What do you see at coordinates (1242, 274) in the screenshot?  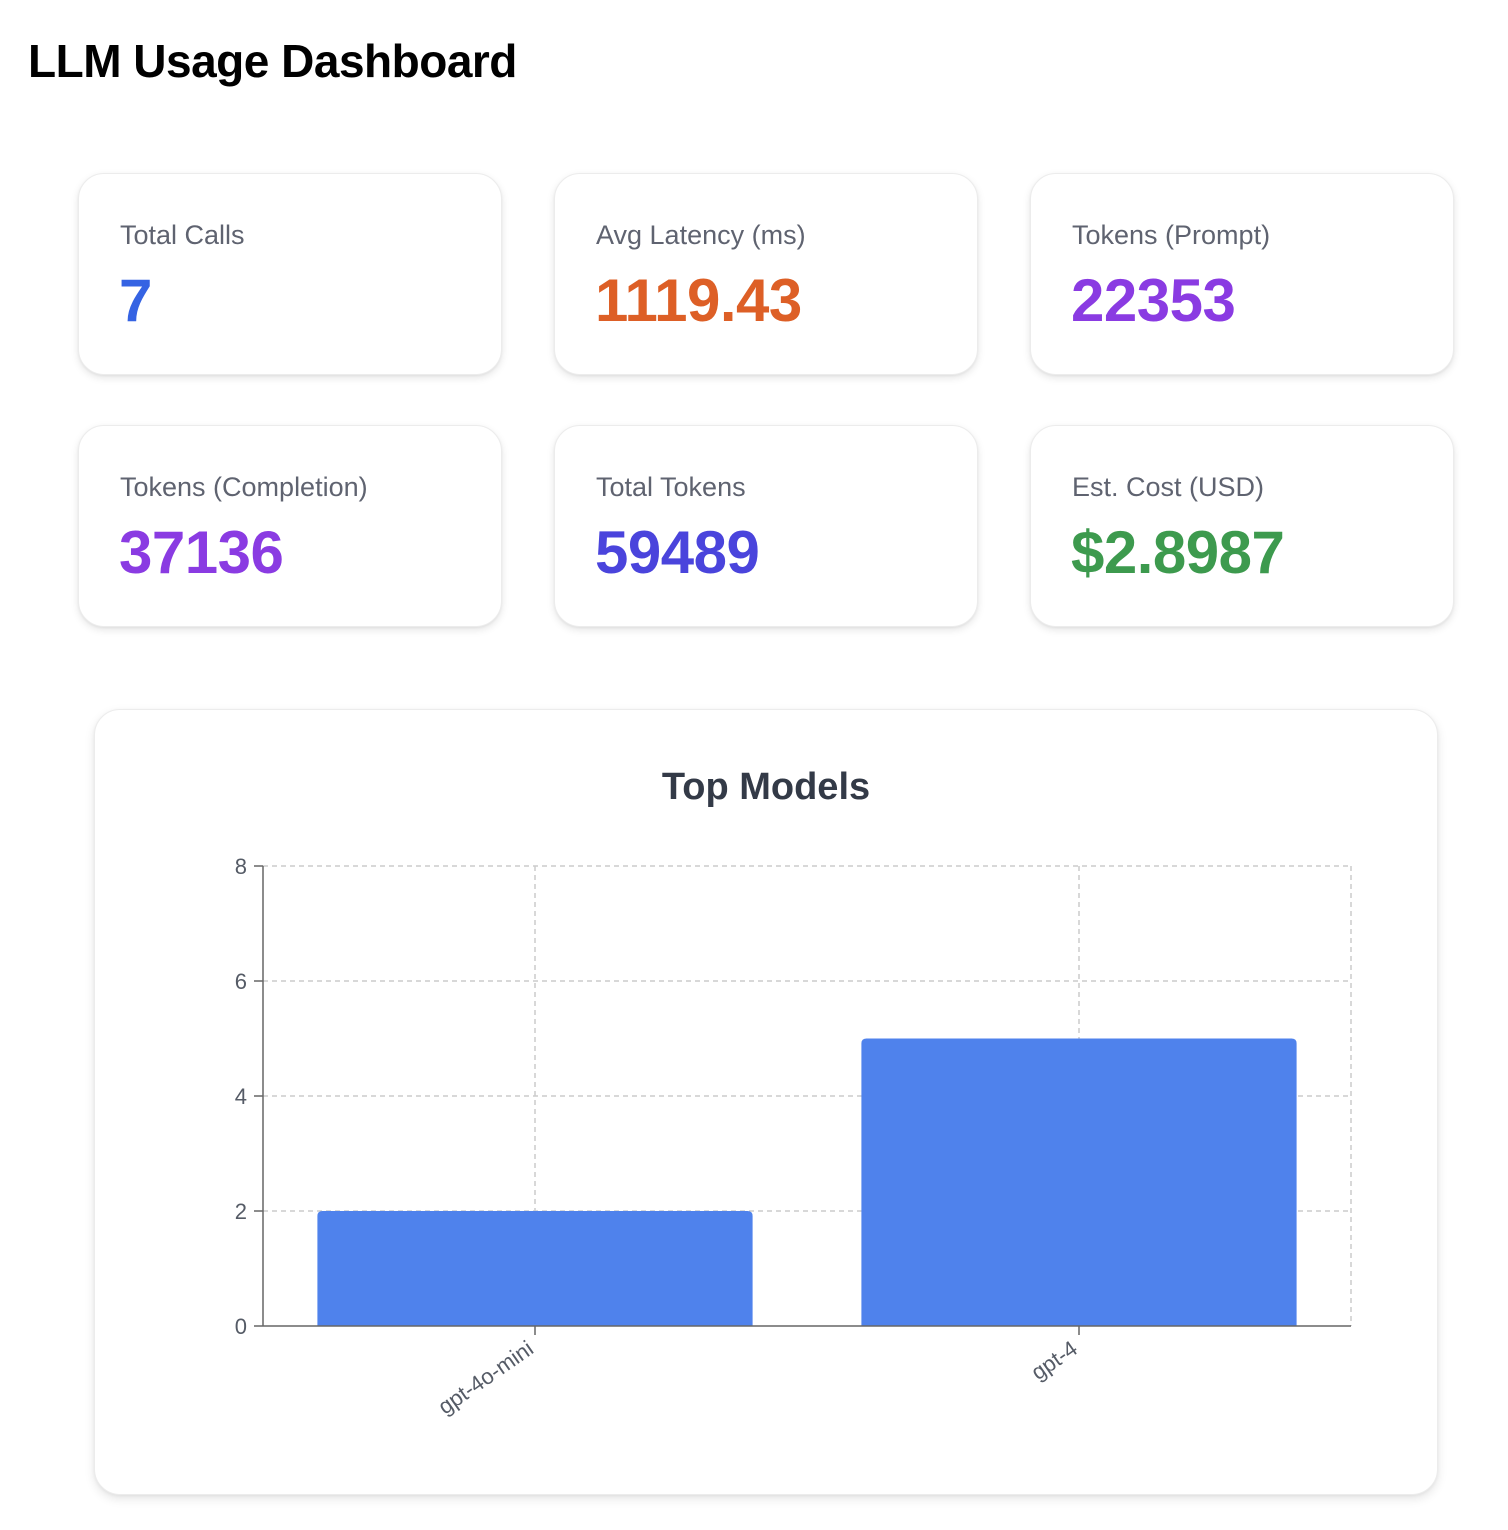 I see `stat-card-tokens-prompt: Tokens (Prompt) 22353` at bounding box center [1242, 274].